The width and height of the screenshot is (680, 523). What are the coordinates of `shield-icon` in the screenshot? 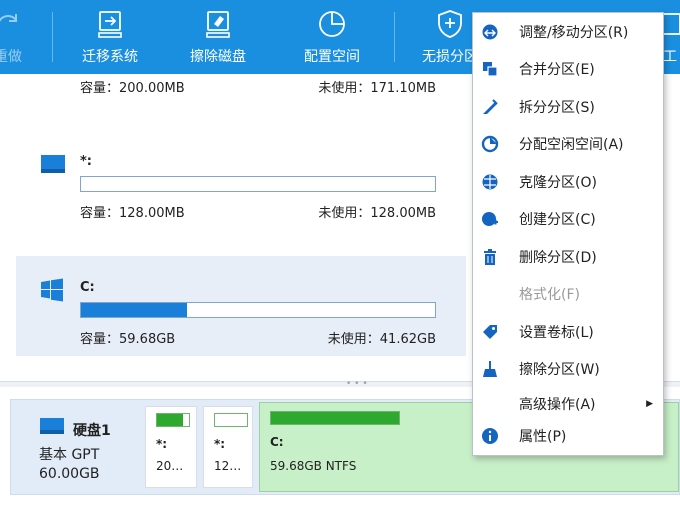 It's located at (450, 24).